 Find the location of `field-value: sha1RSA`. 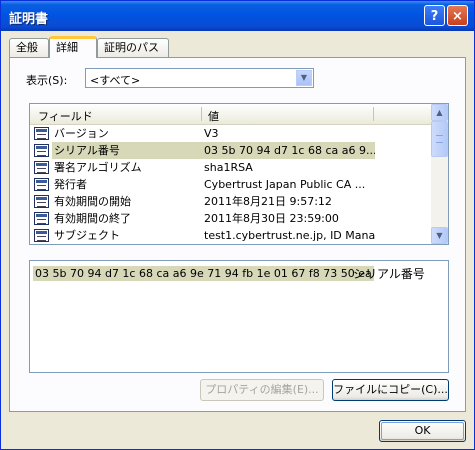

field-value: sha1RSA is located at coordinates (228, 167).